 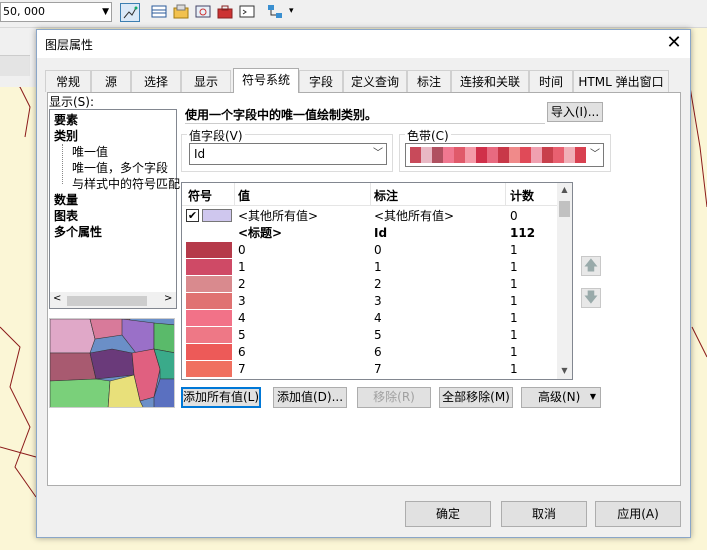 I want to click on tree-scroll-thumb, so click(x=107, y=301).